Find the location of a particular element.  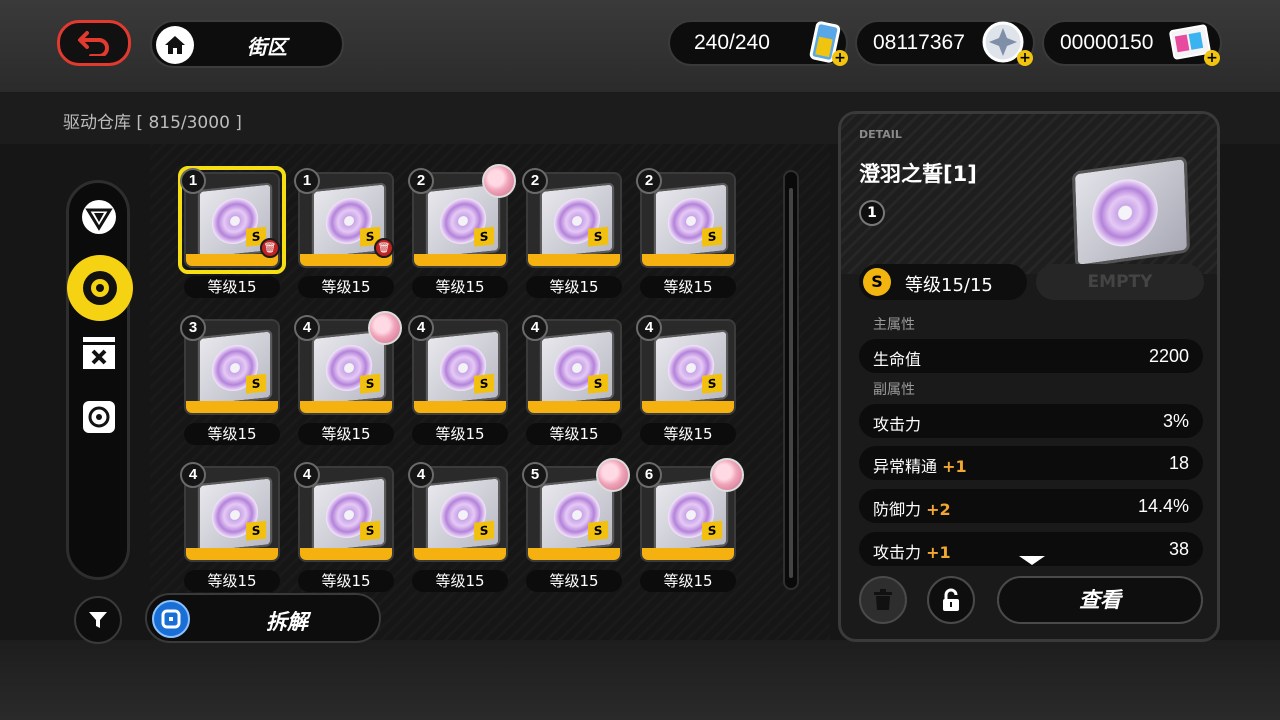

category-drive-disc is located at coordinates (100, 288).